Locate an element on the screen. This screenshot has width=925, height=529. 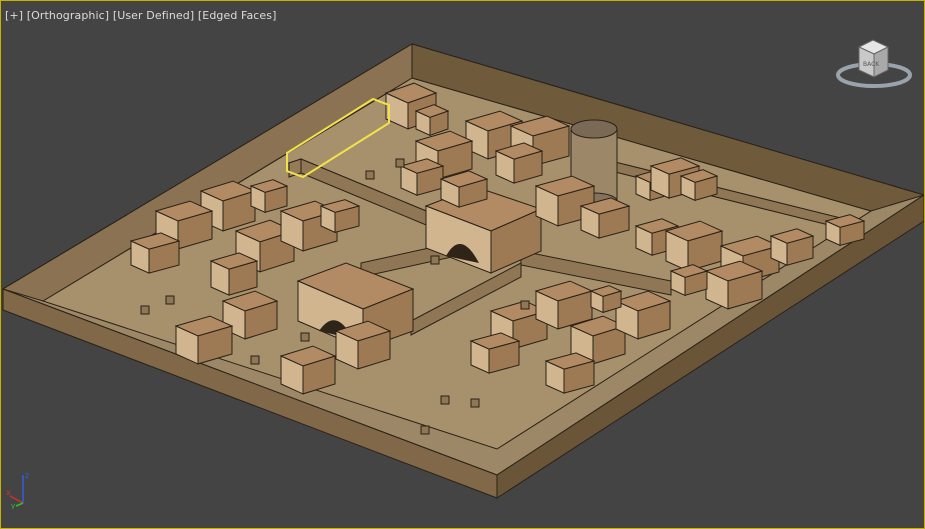
viewport-view-label: [Orthographic] is located at coordinates (68, 15).